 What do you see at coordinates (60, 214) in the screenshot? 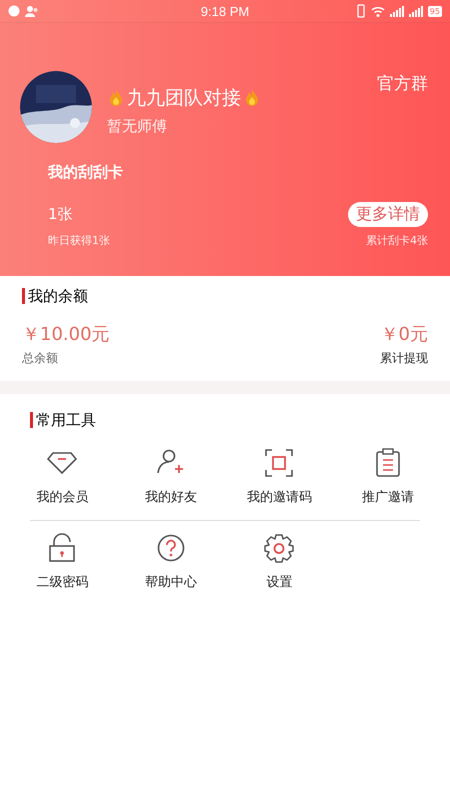
I see `card-count: 1张` at bounding box center [60, 214].